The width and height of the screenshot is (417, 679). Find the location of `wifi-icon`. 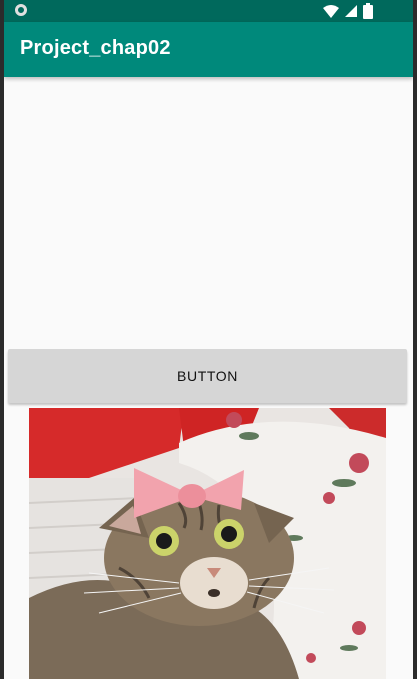

wifi-icon is located at coordinates (331, 11).